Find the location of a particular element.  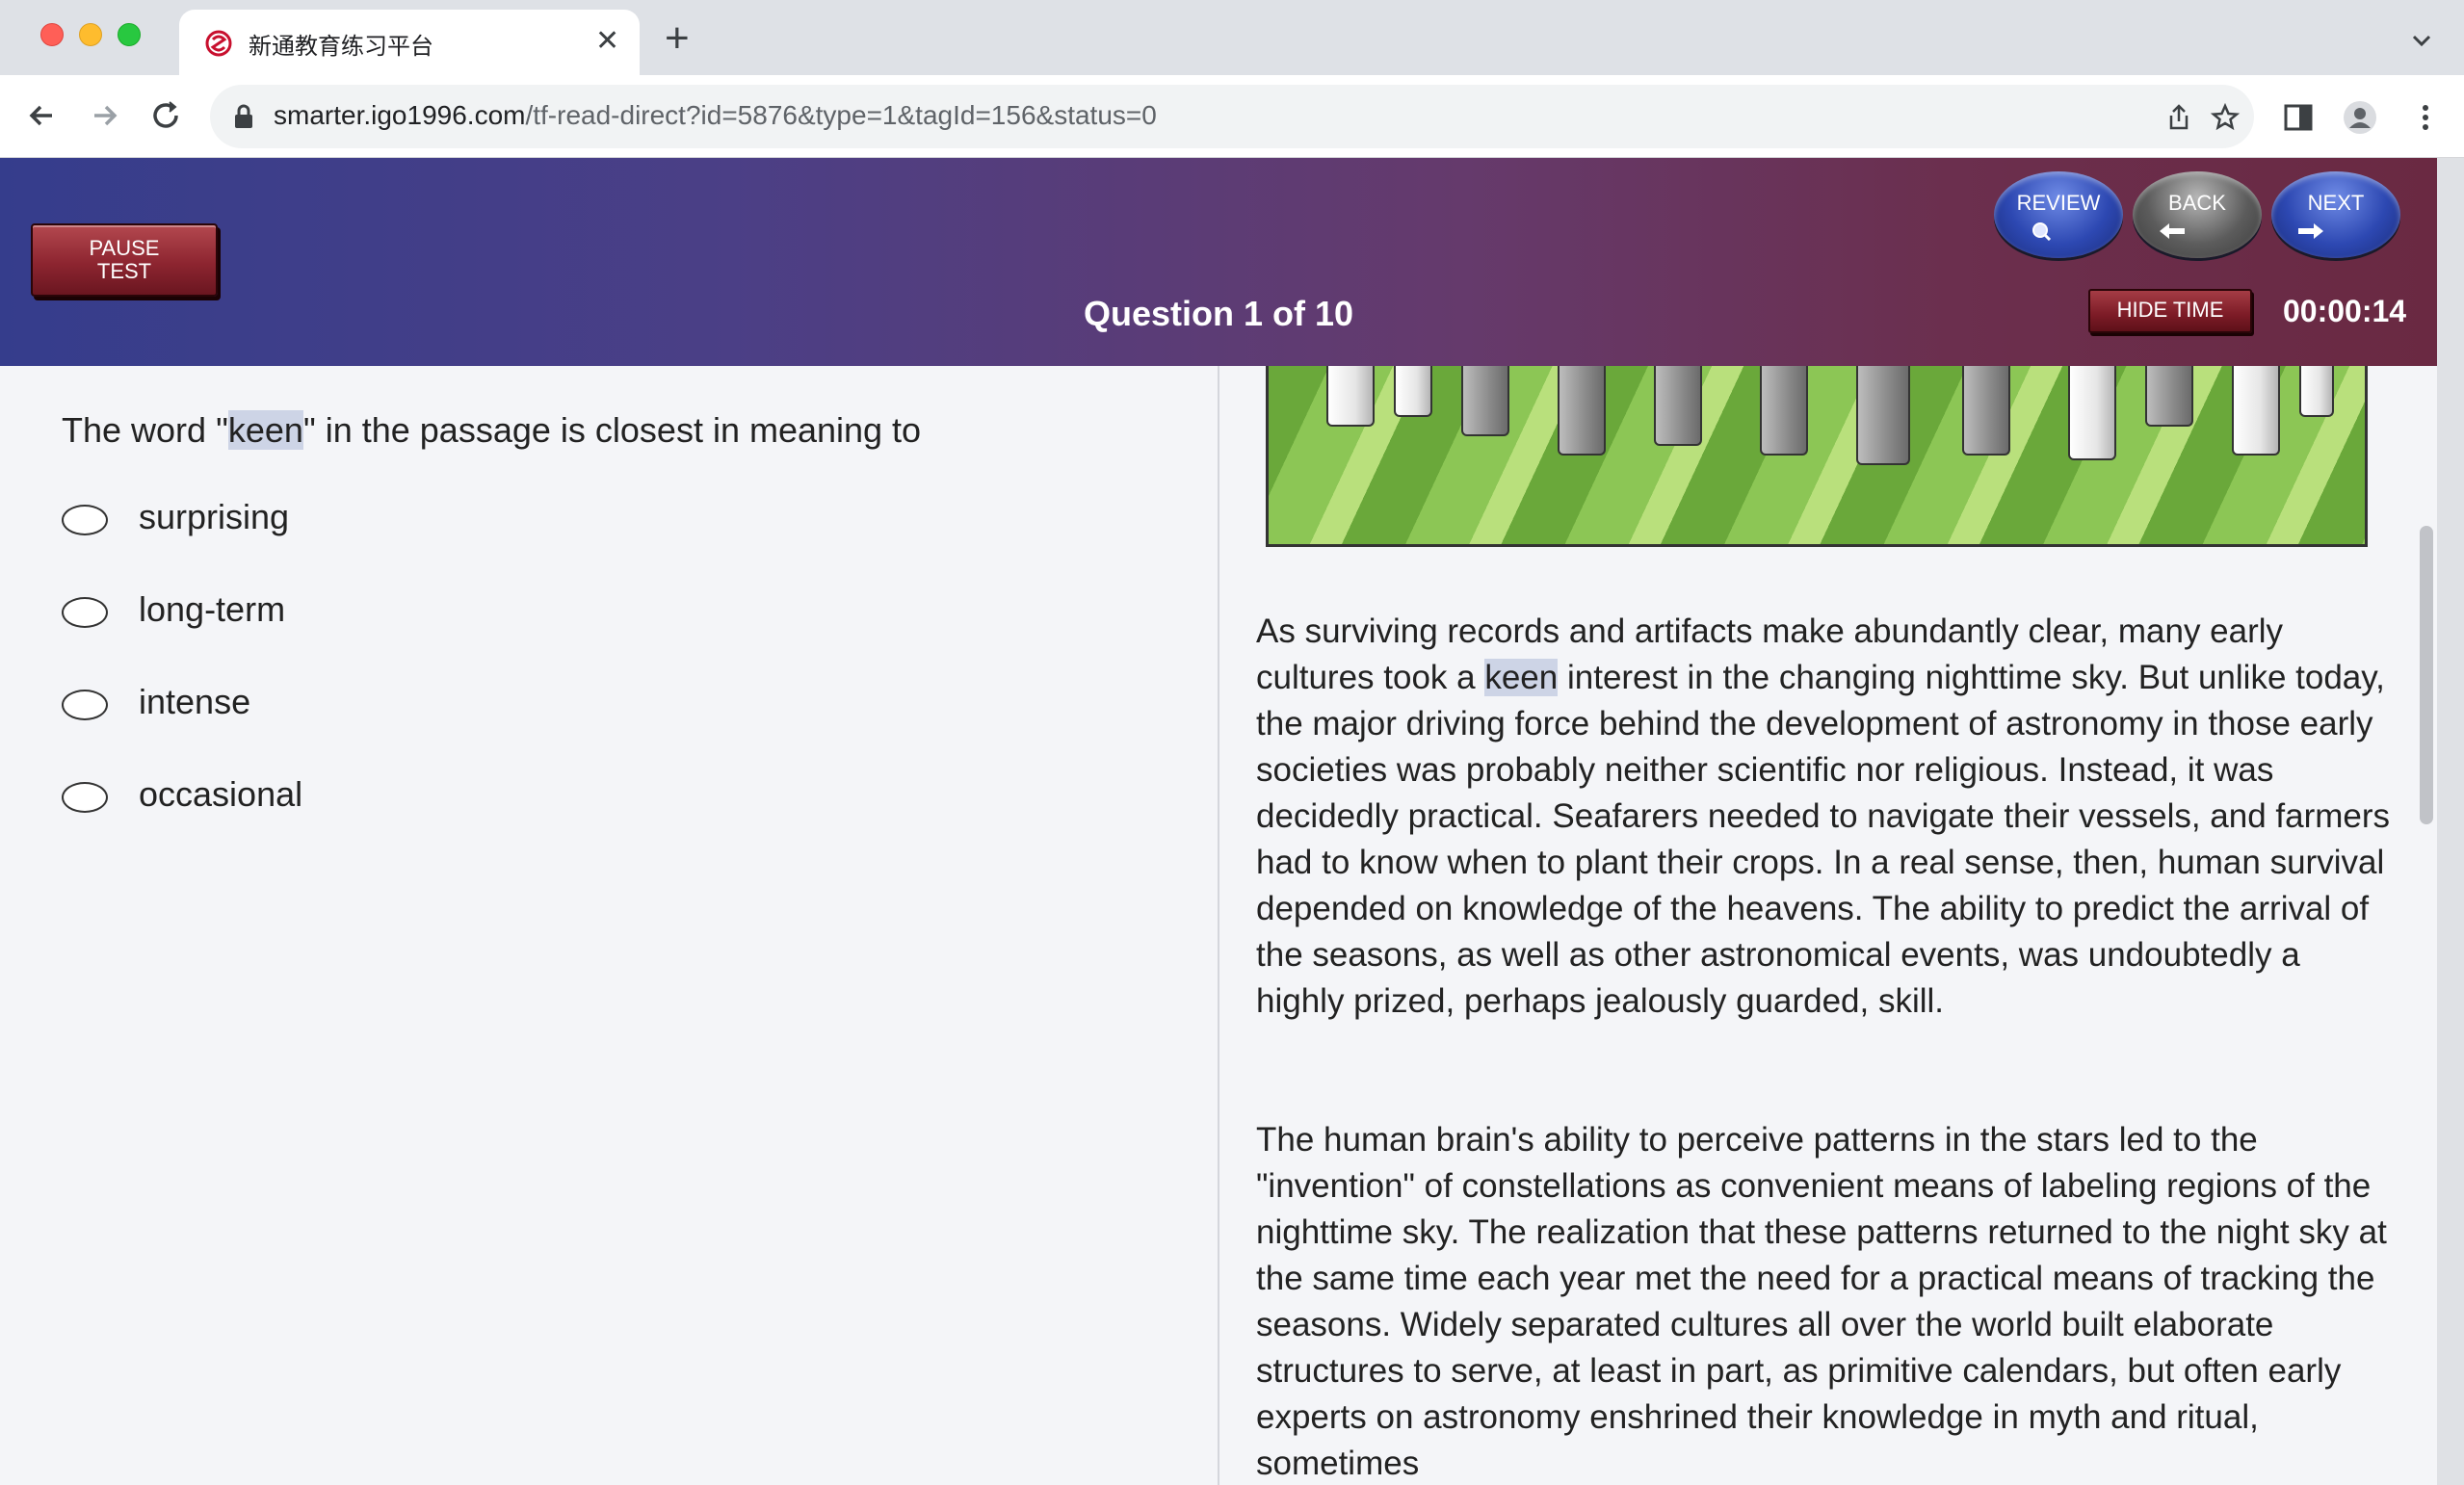

browser-tab-active: 新通教育练习平台 ✕ is located at coordinates (409, 43).